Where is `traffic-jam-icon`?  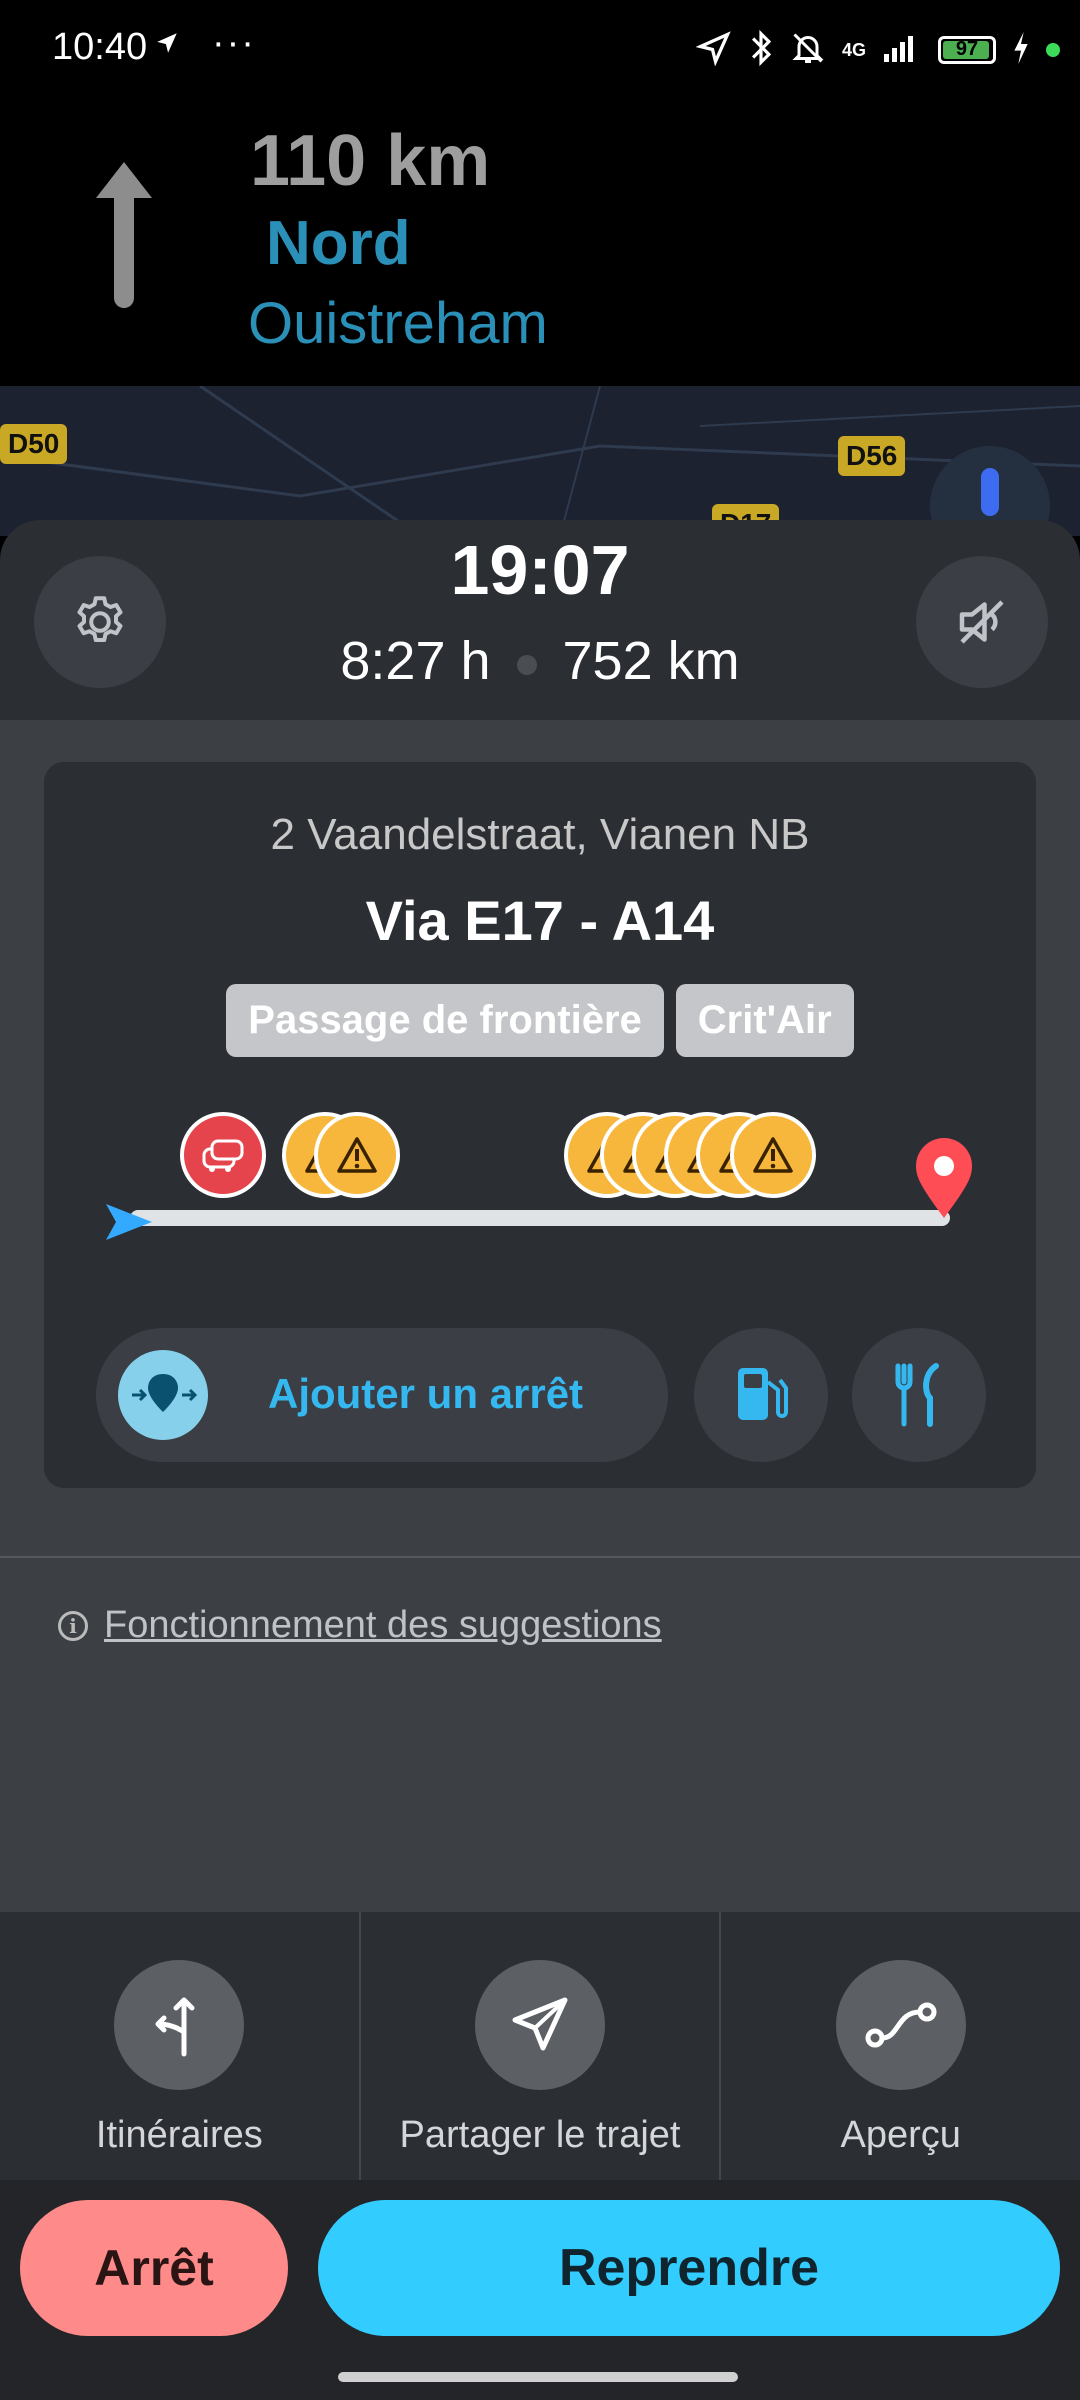 traffic-jam-icon is located at coordinates (223, 1155).